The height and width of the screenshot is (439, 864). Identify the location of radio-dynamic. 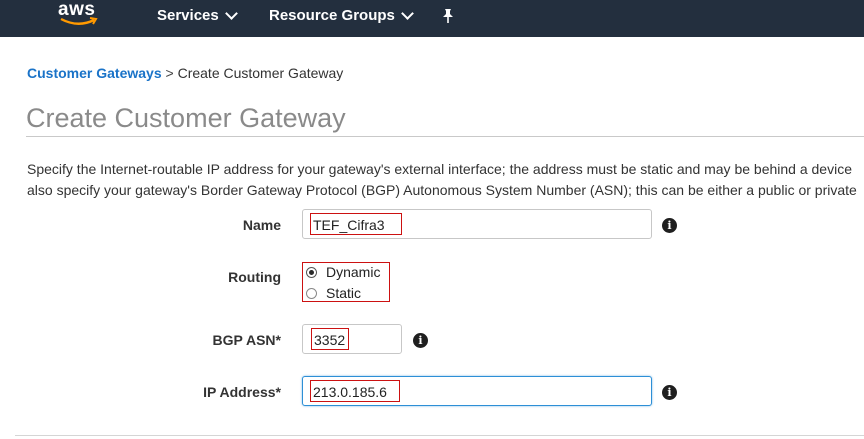
(311, 272).